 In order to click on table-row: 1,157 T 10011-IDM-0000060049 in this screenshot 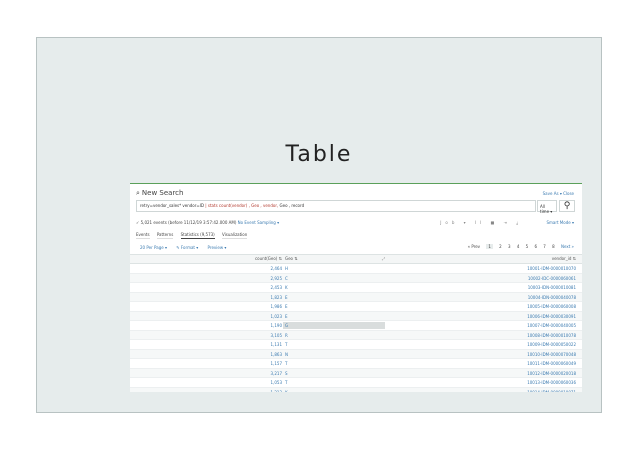, I will do `click(356, 364)`.